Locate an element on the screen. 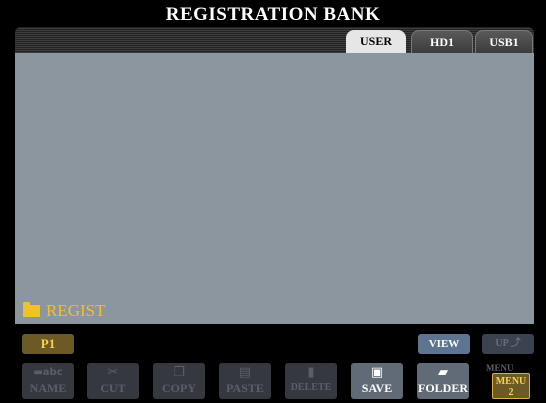  current-folder-path: REGIST is located at coordinates (64, 311).